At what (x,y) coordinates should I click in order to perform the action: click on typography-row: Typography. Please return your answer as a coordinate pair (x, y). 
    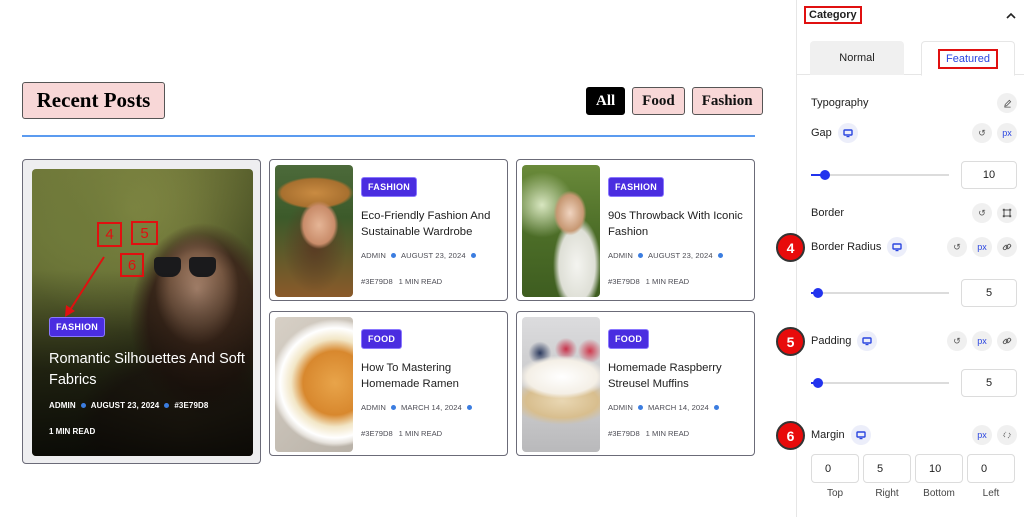
    Looking at the image, I should click on (914, 103).